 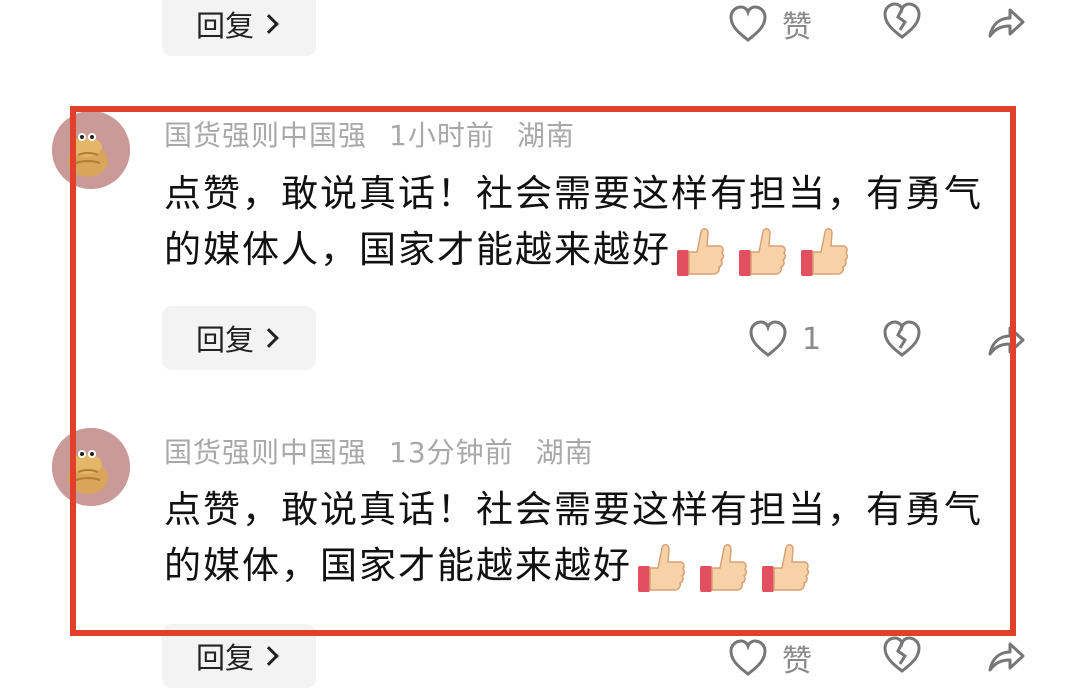 I want to click on comment-time: 1小时前, so click(x=442, y=135).